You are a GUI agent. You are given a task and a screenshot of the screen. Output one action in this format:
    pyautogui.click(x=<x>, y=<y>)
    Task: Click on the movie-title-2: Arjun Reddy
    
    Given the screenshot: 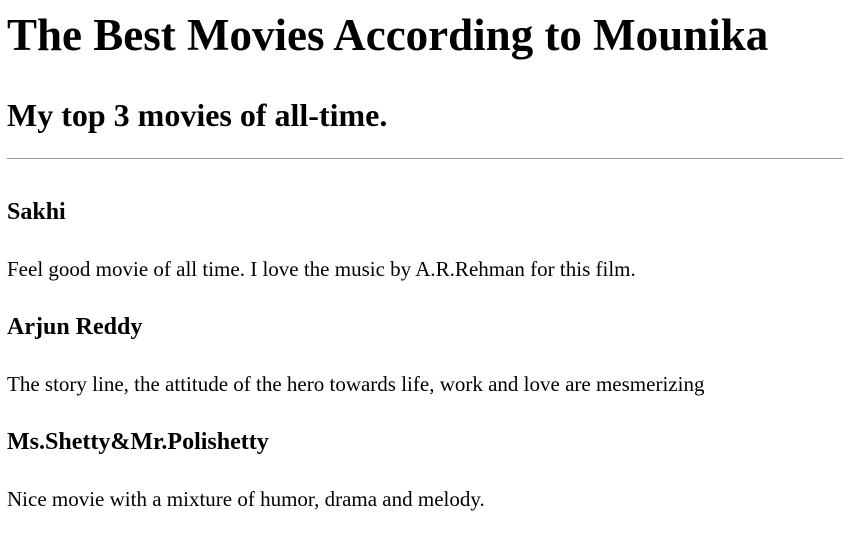 What is the action you would take?
    pyautogui.click(x=75, y=327)
    